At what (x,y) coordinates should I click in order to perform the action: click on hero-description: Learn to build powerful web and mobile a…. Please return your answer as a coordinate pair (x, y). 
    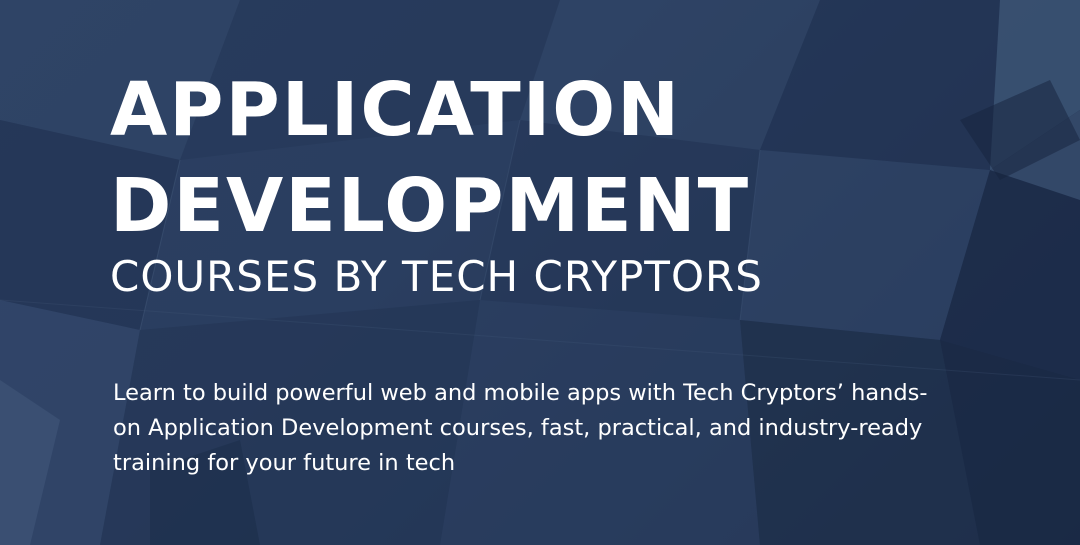
    Looking at the image, I should click on (520, 428).